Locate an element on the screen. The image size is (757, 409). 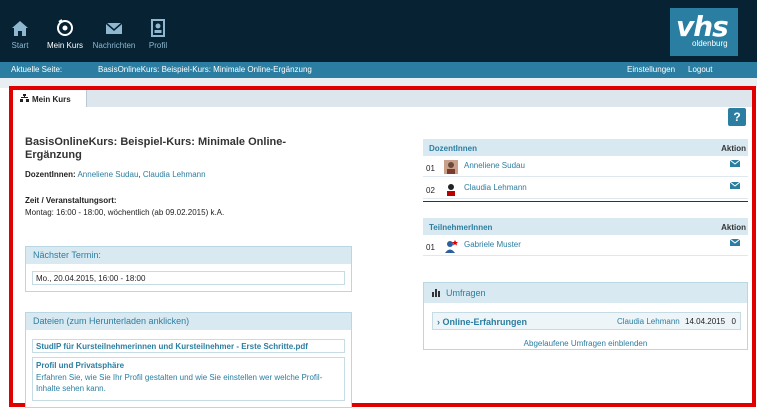
teachers-label: DozentInnen: is located at coordinates (50, 174).